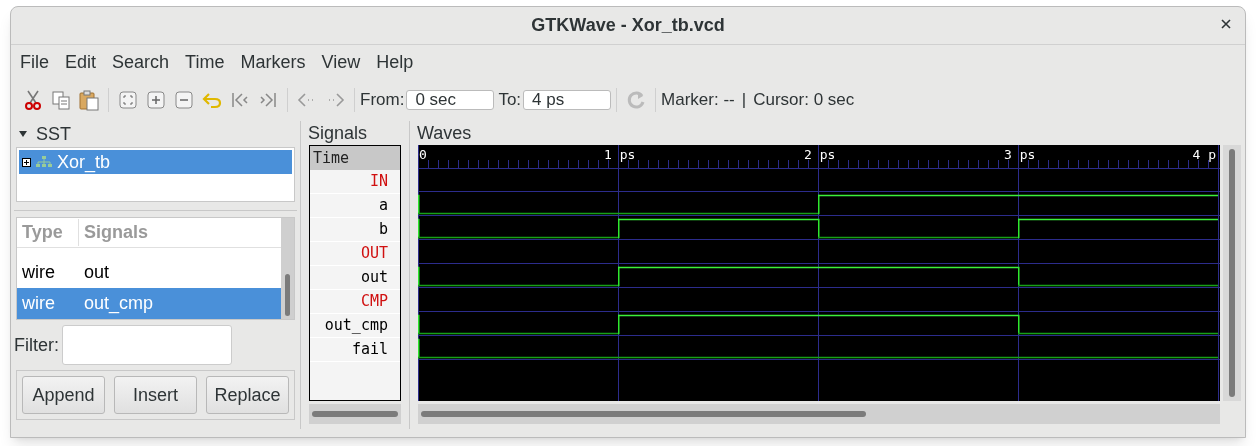 The width and height of the screenshot is (1256, 446). Describe the element at coordinates (355, 302) in the screenshot. I see `group-label: CMP` at that location.